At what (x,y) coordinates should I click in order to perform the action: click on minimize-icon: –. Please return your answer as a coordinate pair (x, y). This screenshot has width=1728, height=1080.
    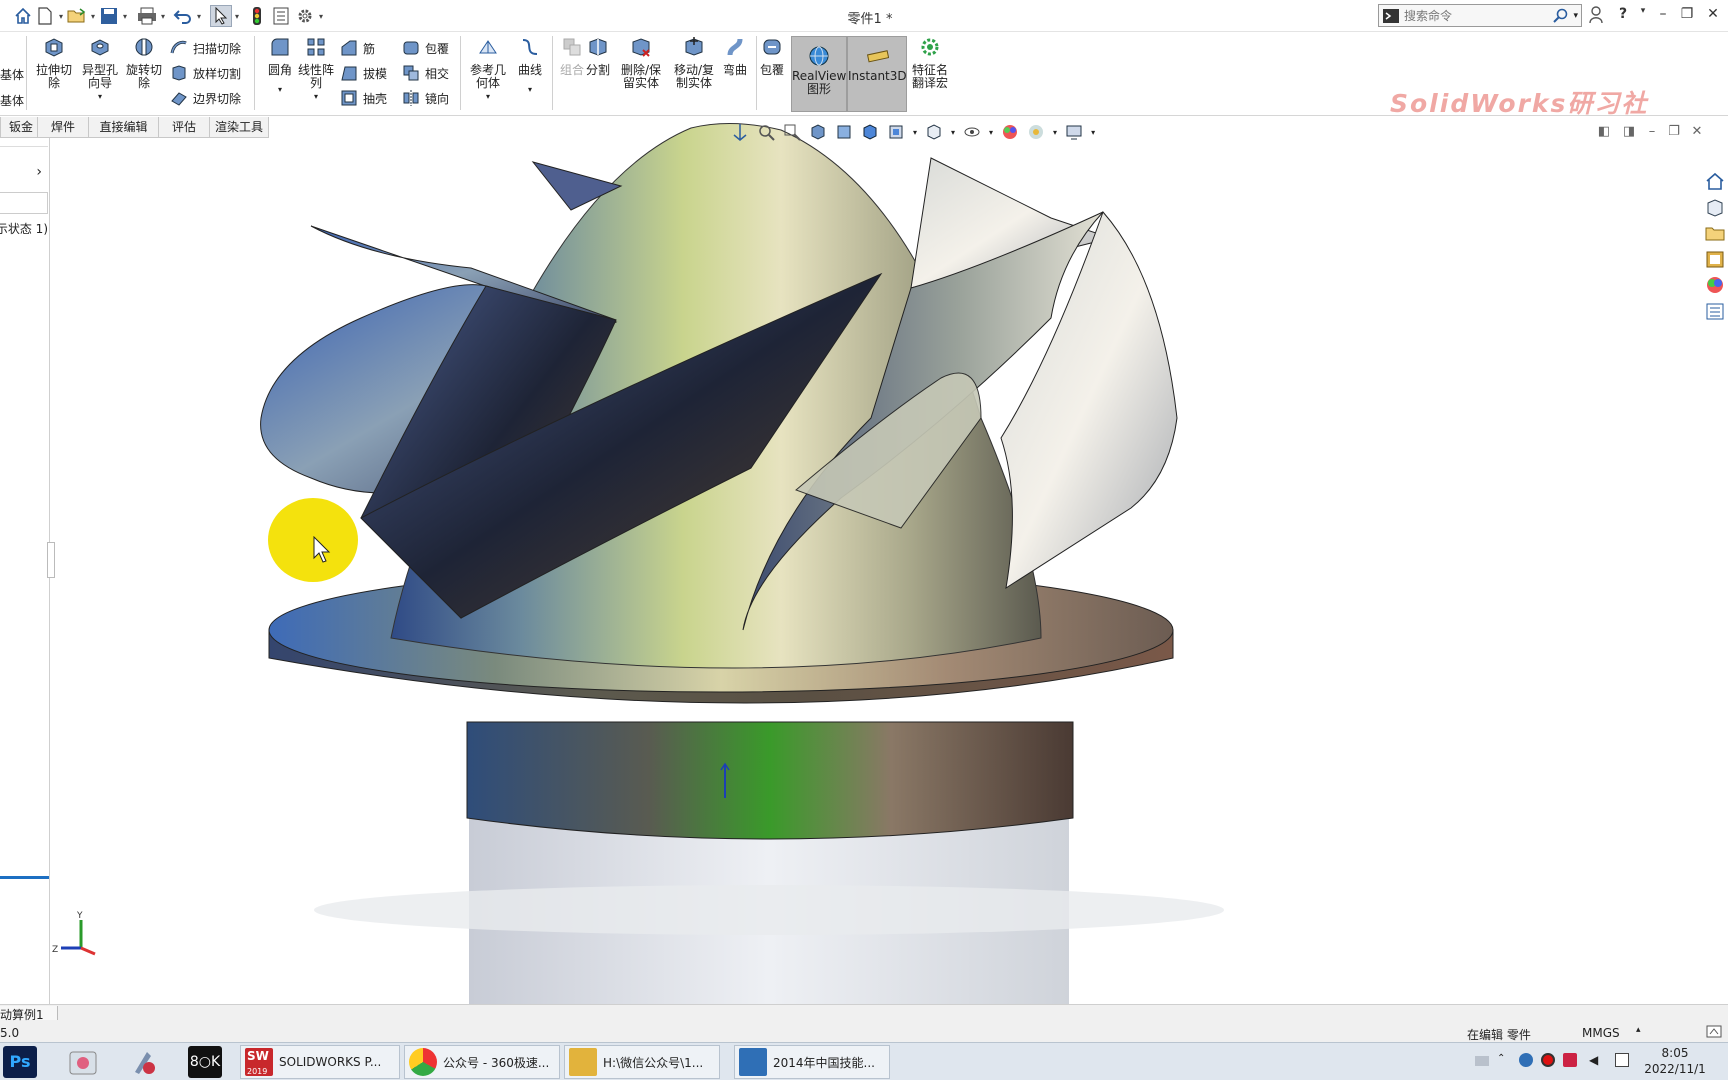
    Looking at the image, I should click on (1663, 16).